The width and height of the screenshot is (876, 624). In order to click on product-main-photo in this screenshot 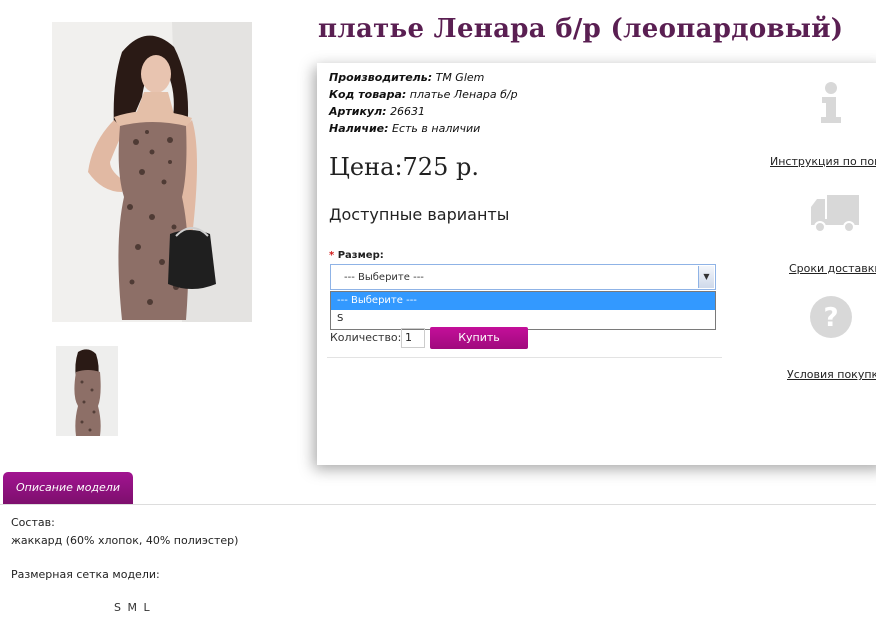, I will do `click(152, 172)`.